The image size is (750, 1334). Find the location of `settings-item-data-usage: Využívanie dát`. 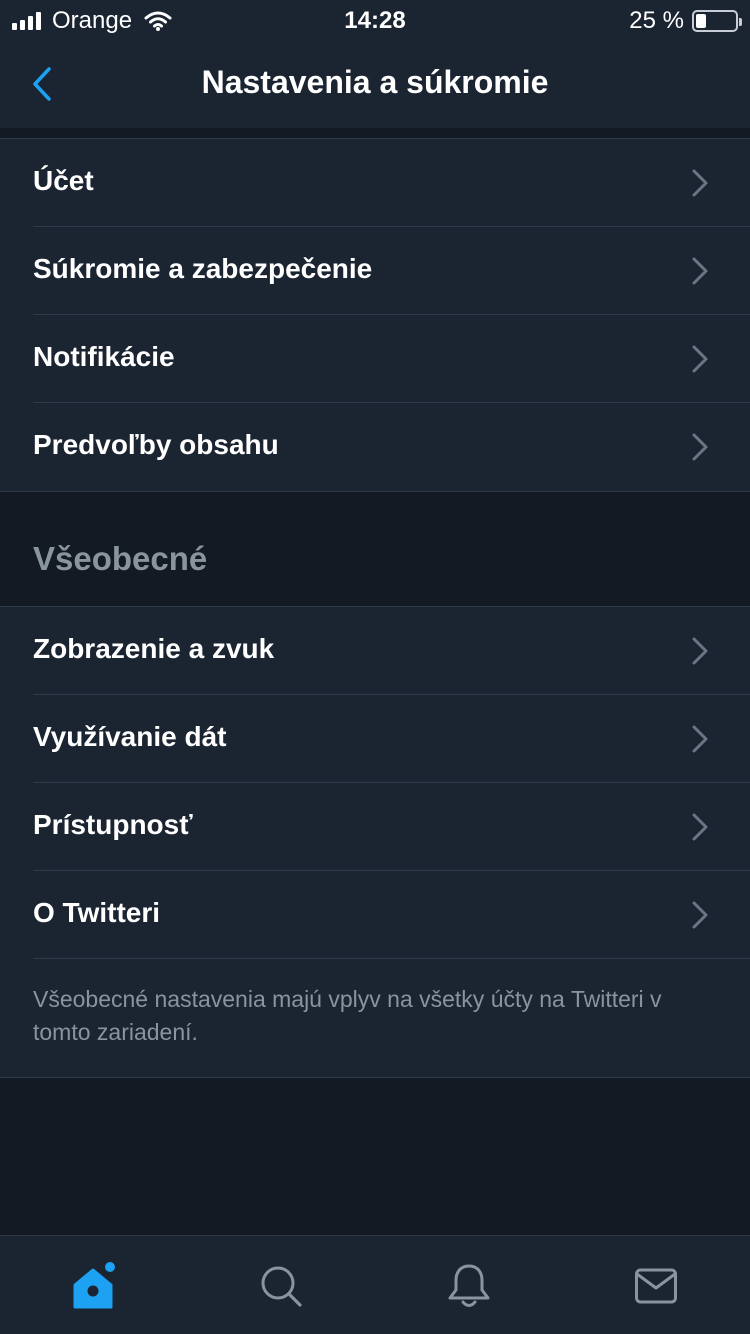

settings-item-data-usage: Využívanie dát is located at coordinates (375, 739).